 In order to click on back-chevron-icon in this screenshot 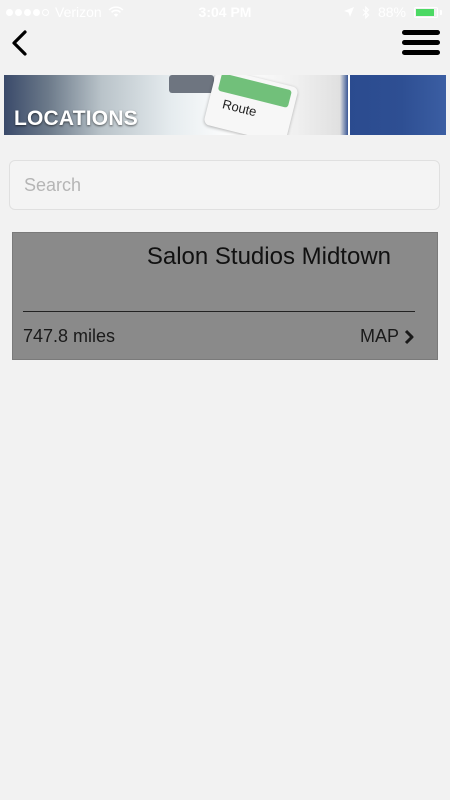, I will do `click(19, 43)`.